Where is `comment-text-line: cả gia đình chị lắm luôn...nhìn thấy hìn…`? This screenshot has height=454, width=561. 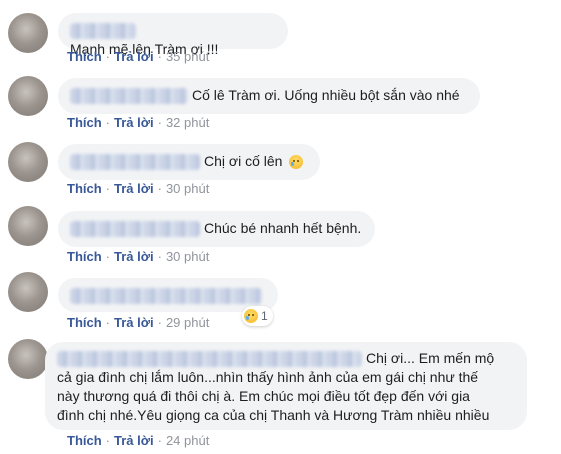 comment-text-line: cả gia đình chị lắm luôn...nhìn thấy hìn… is located at coordinates (268, 377).